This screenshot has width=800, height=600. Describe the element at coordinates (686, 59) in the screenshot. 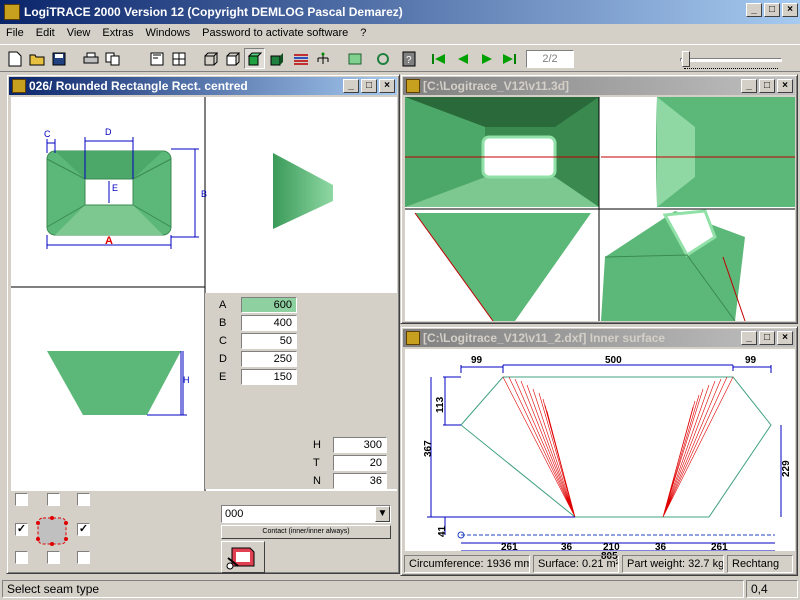

I see `slider-thumb` at that location.